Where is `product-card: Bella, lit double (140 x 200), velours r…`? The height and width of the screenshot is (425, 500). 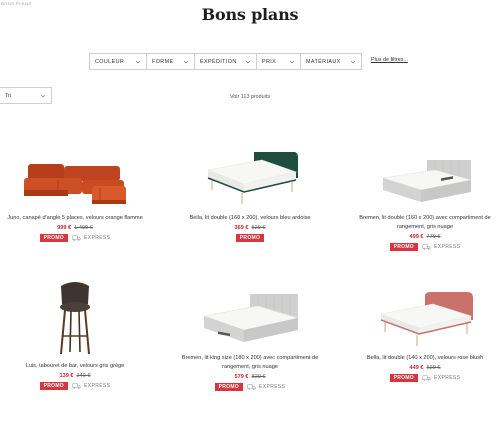
product-card: Bella, lit double (140 x 200), velours r… is located at coordinates (425, 336).